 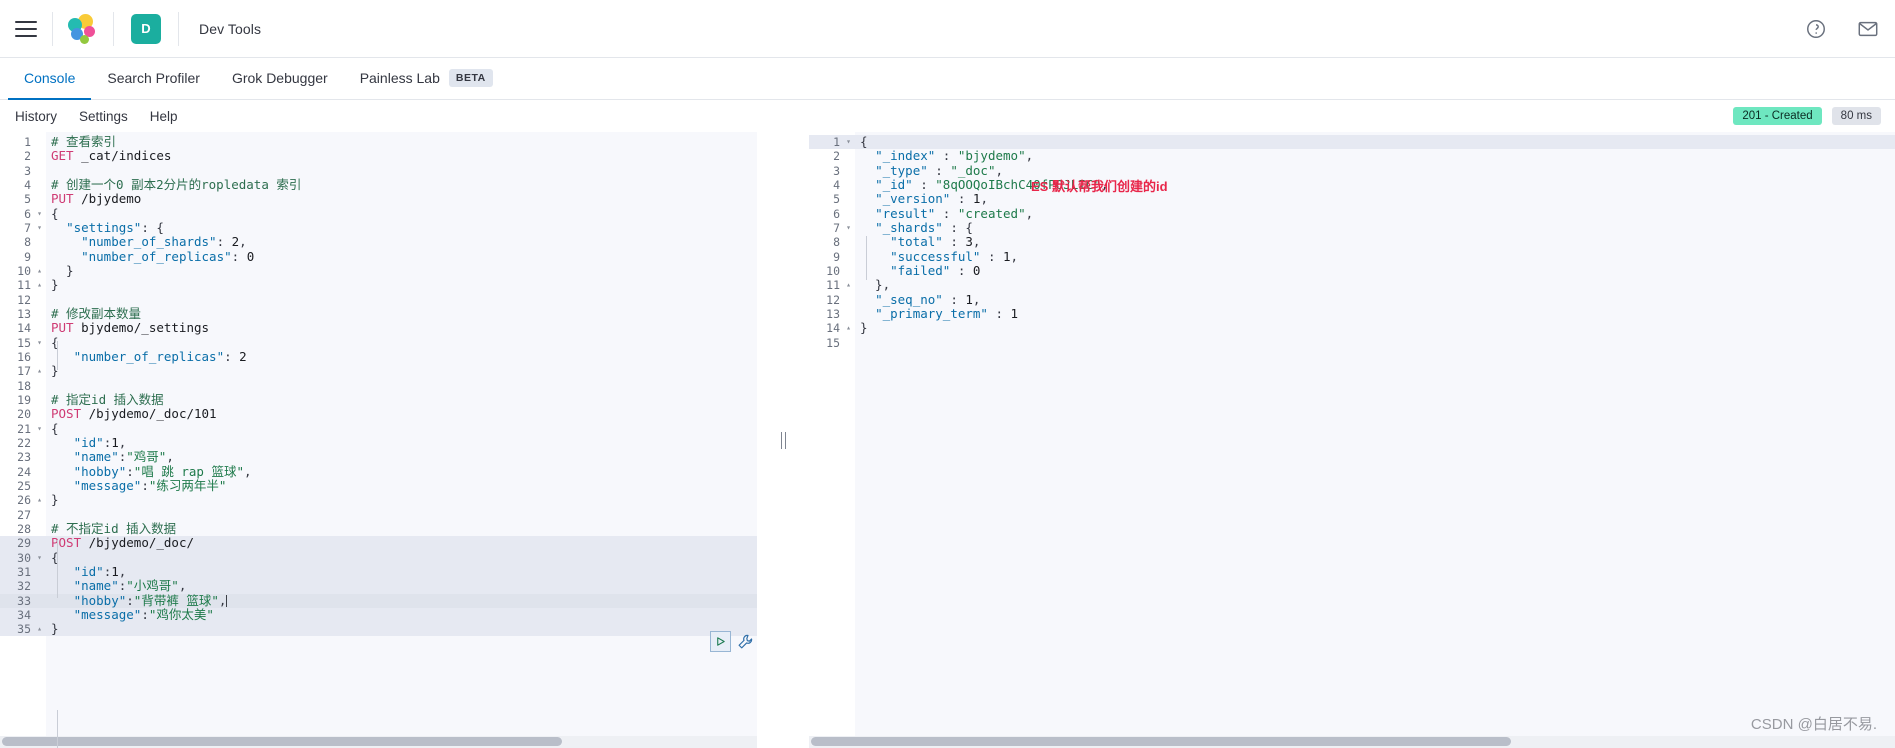 What do you see at coordinates (1352, 227) in the screenshot?
I see `code-line: 7 ▾ "_shards" : {` at bounding box center [1352, 227].